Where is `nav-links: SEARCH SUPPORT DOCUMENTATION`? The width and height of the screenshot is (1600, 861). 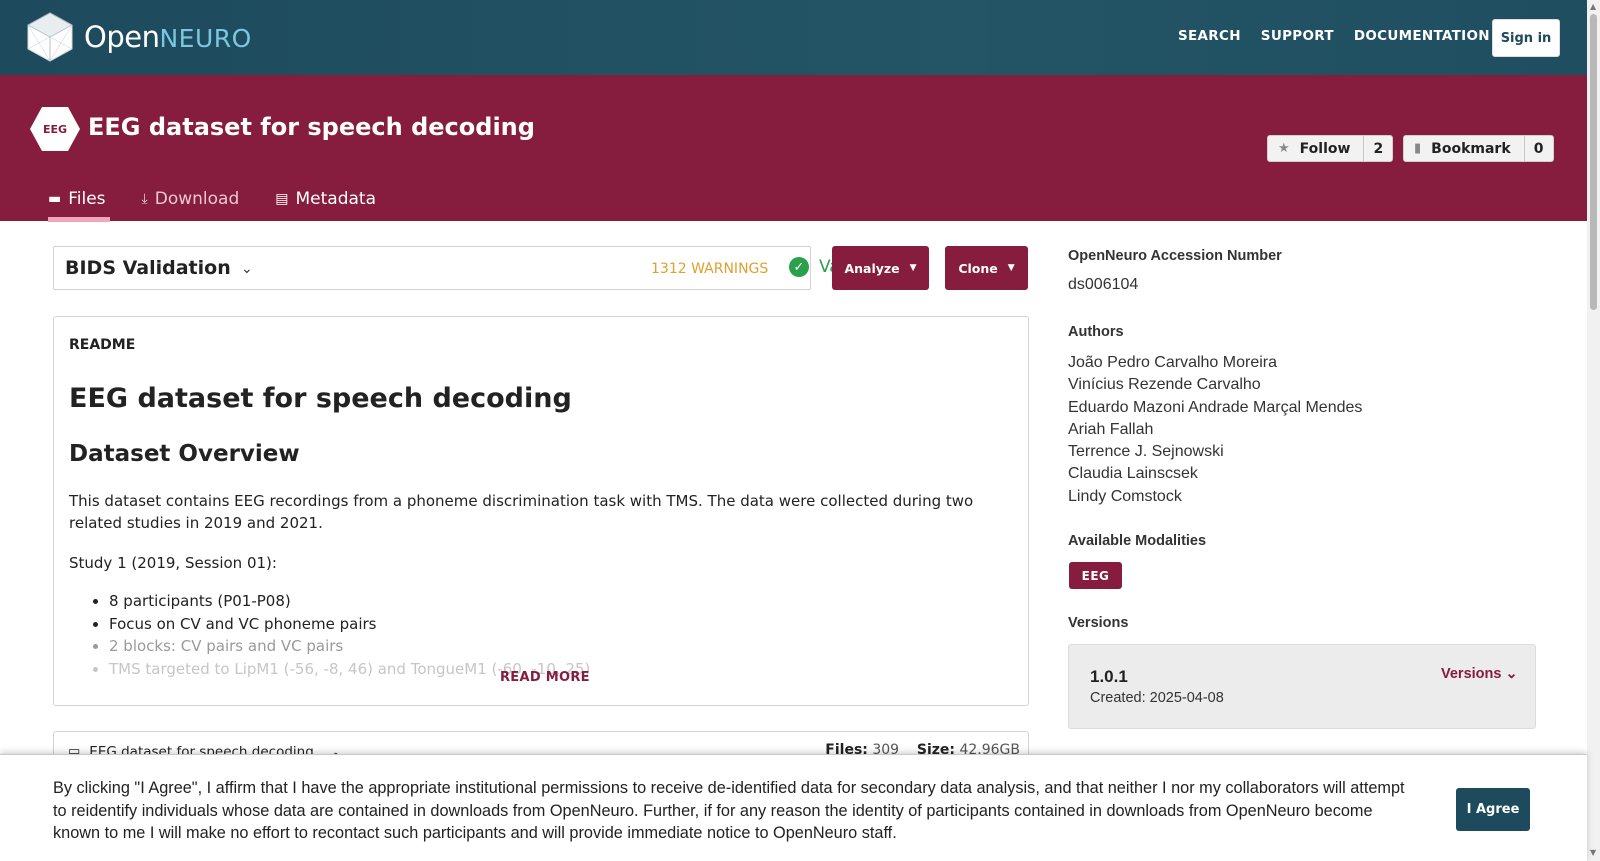 nav-links: SEARCH SUPPORT DOCUMENTATION is located at coordinates (1334, 36).